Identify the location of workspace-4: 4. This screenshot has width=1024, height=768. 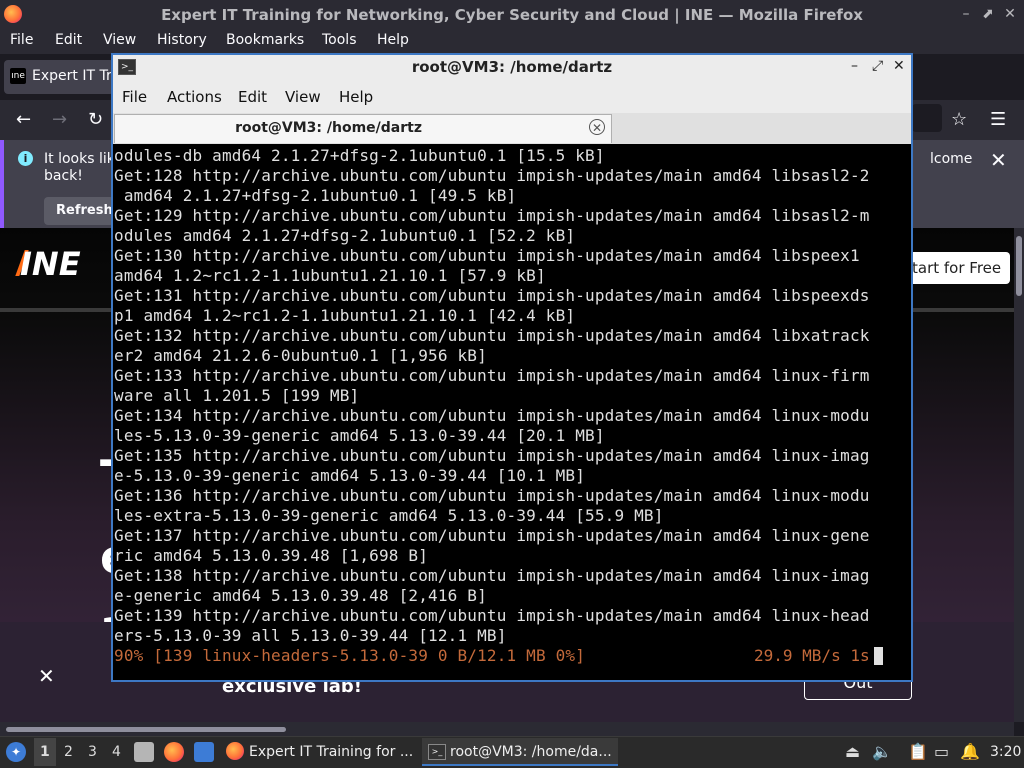
(116, 752).